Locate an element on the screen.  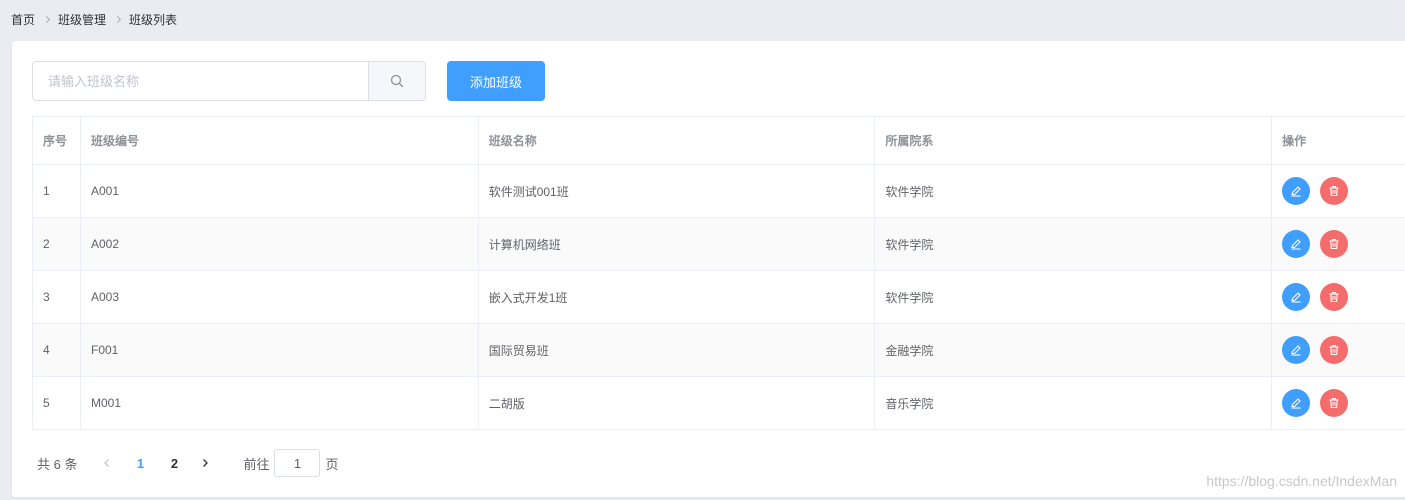
cell-class-name: 软件测试001班 is located at coordinates (677, 191).